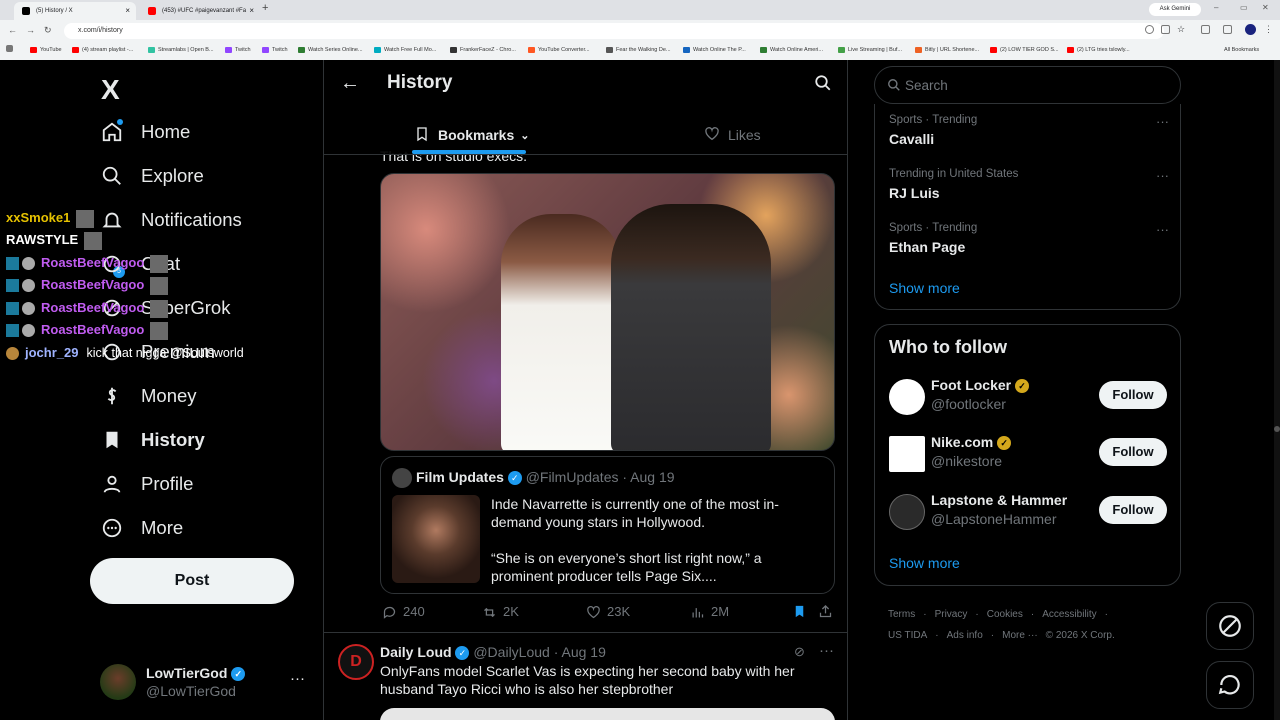 This screenshot has width=1280, height=720. I want to click on browser-tab-youtube: (453) #UFC #paigevanzant #Fa ×, so click(200, 11).